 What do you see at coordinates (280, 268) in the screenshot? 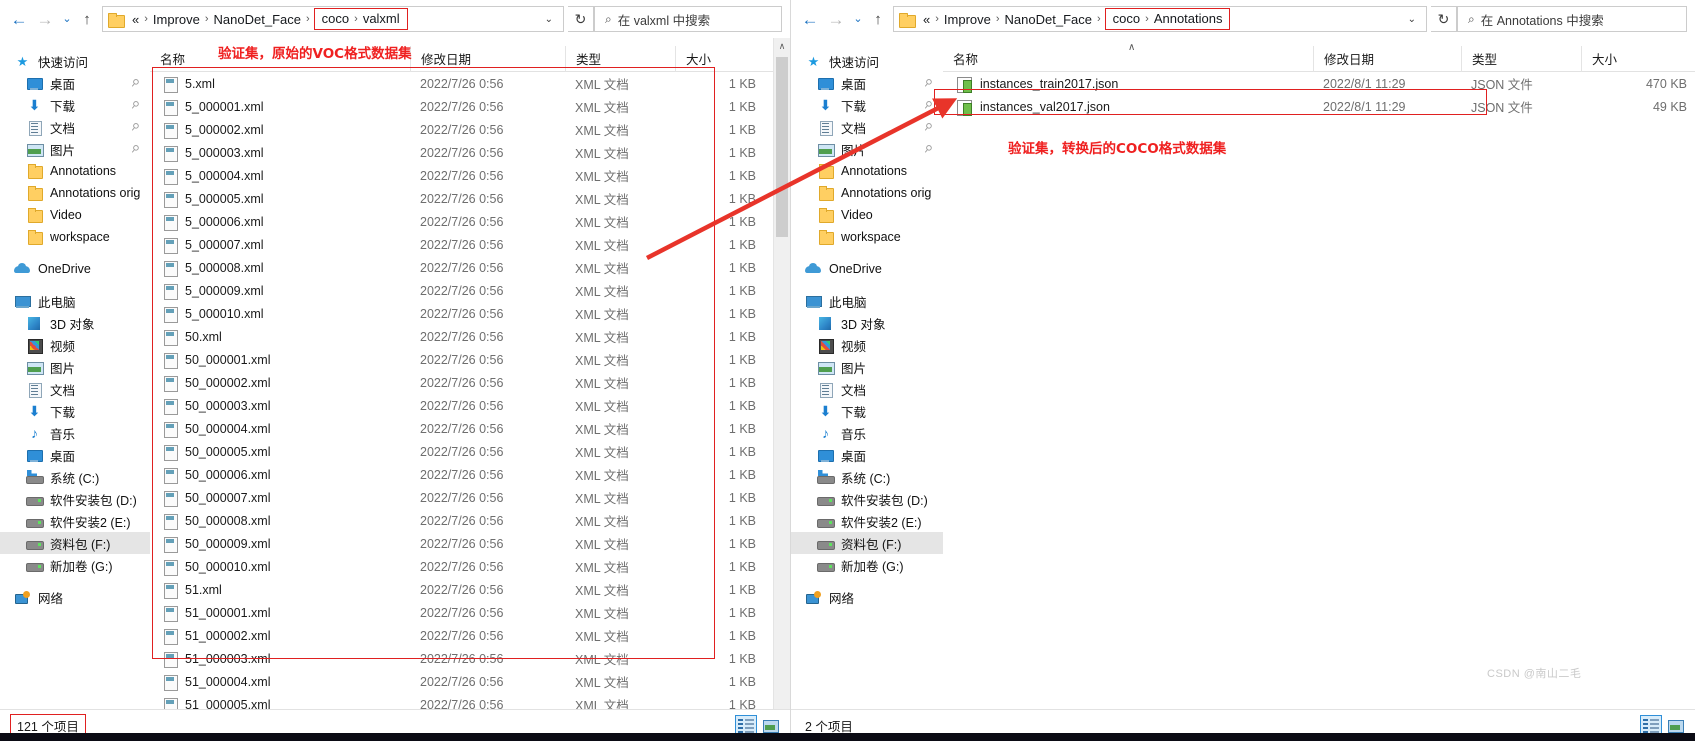
I see `file-name-cell: 5_000008.xml` at bounding box center [280, 268].